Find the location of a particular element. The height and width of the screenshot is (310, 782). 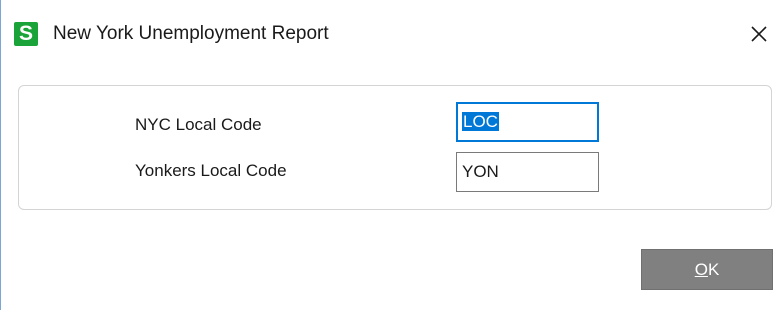

ok-button: OK is located at coordinates (707, 269).